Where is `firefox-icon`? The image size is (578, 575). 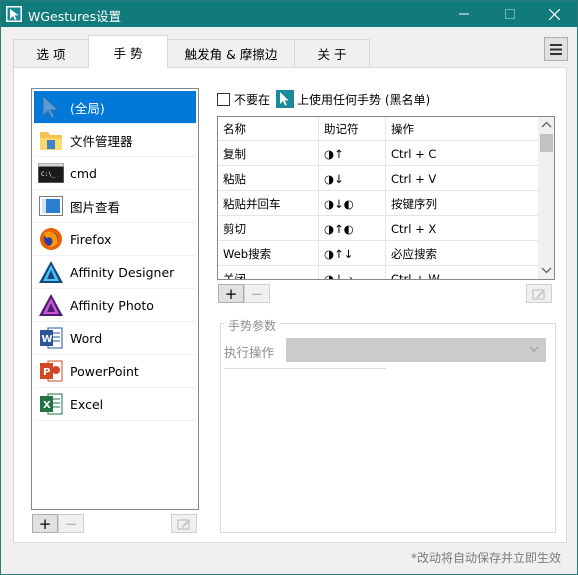 firefox-icon is located at coordinates (51, 239).